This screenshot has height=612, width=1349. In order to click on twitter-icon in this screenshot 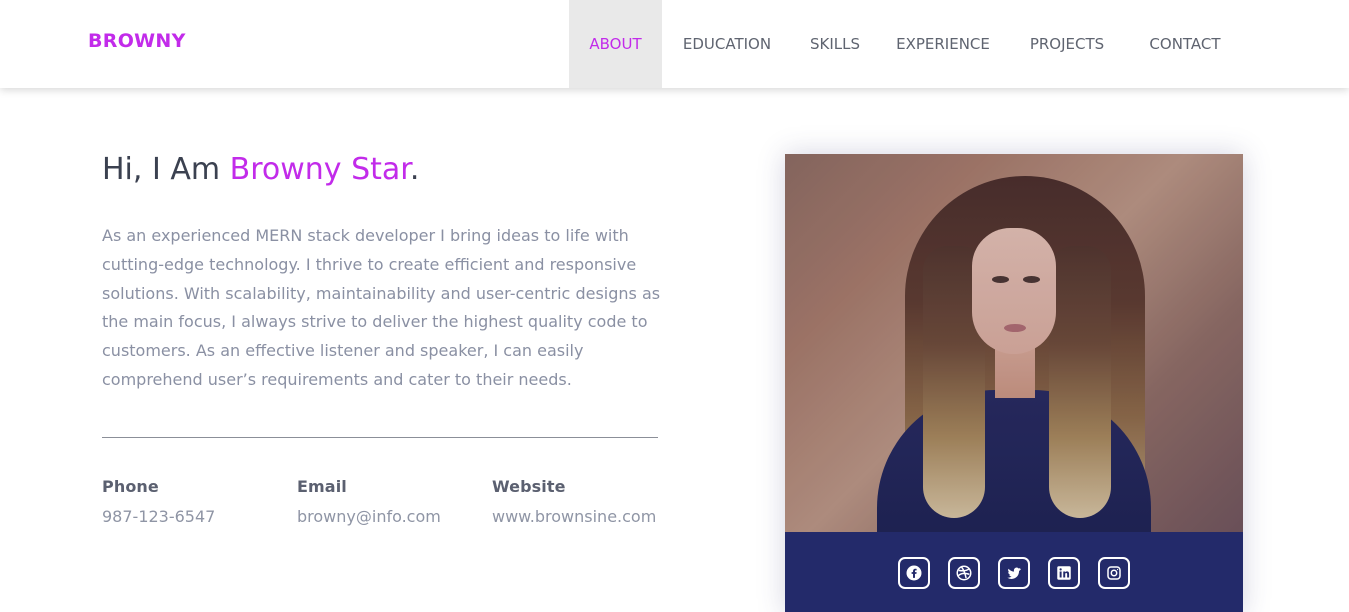, I will do `click(1014, 573)`.